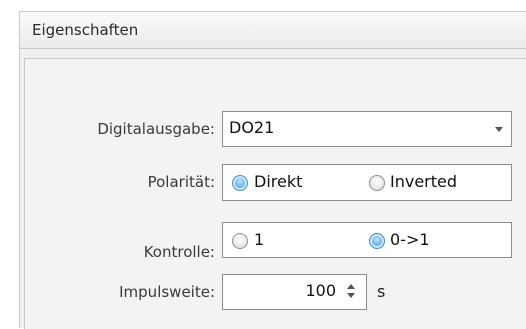 Image resolution: width=526 pixels, height=329 pixels. What do you see at coordinates (367, 129) in the screenshot?
I see `digital-output-select: DO21` at bounding box center [367, 129].